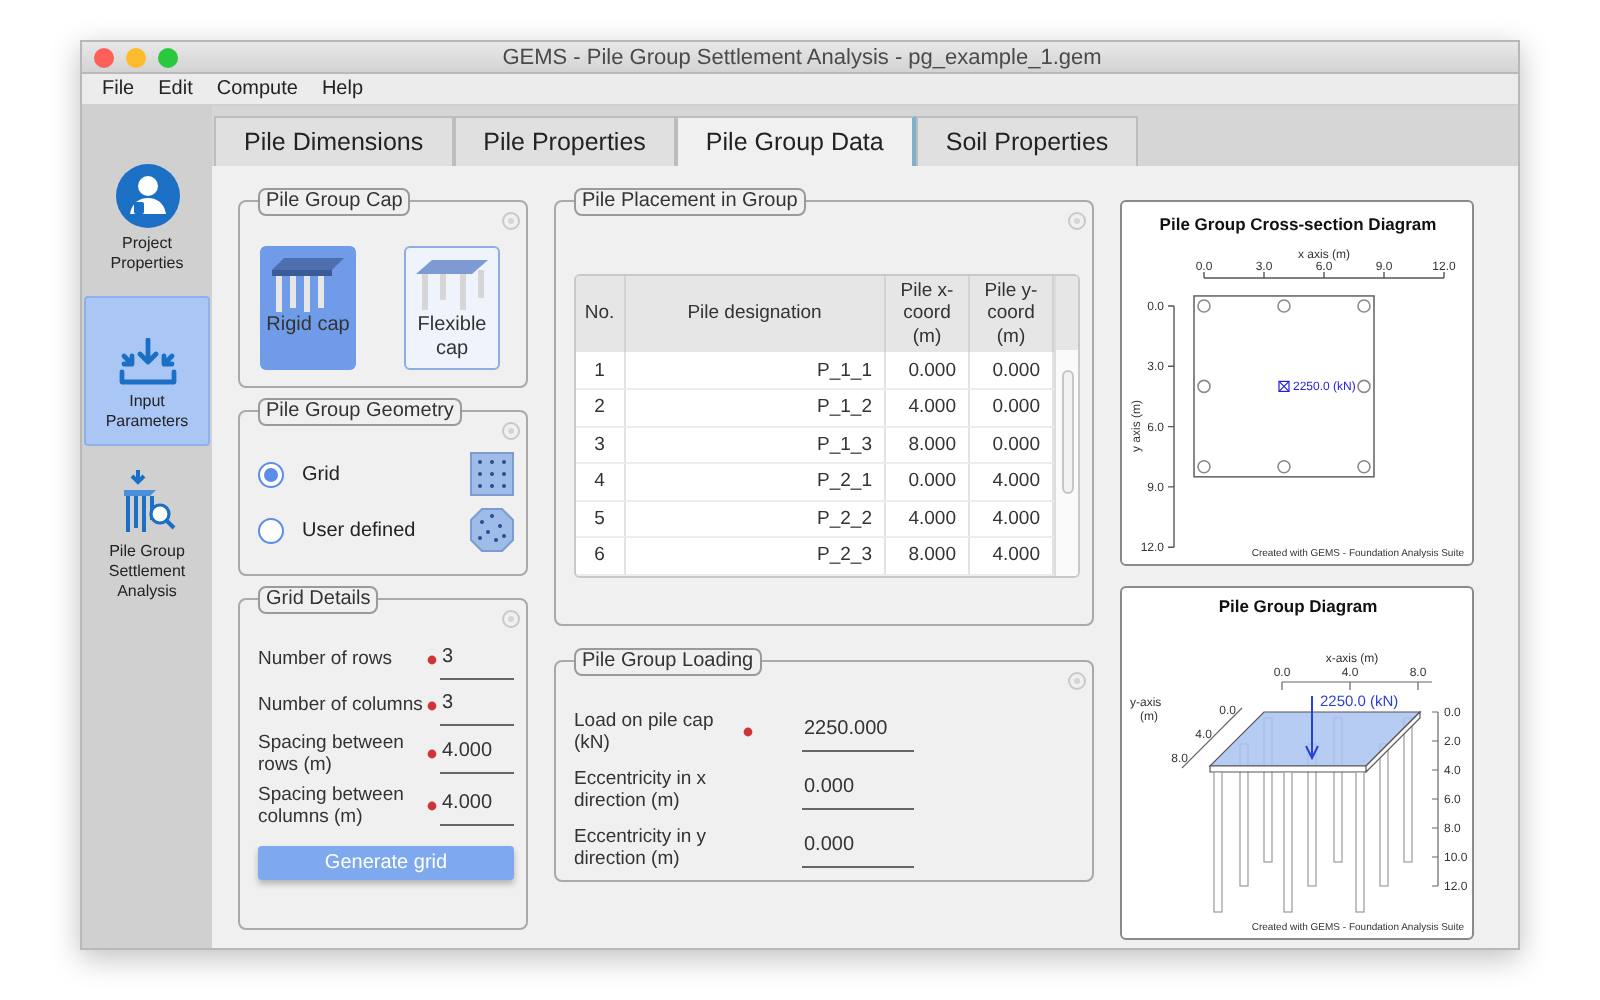 This screenshot has height=1000, width=1600. I want to click on sidebar-label: Project Properties, so click(147, 254).